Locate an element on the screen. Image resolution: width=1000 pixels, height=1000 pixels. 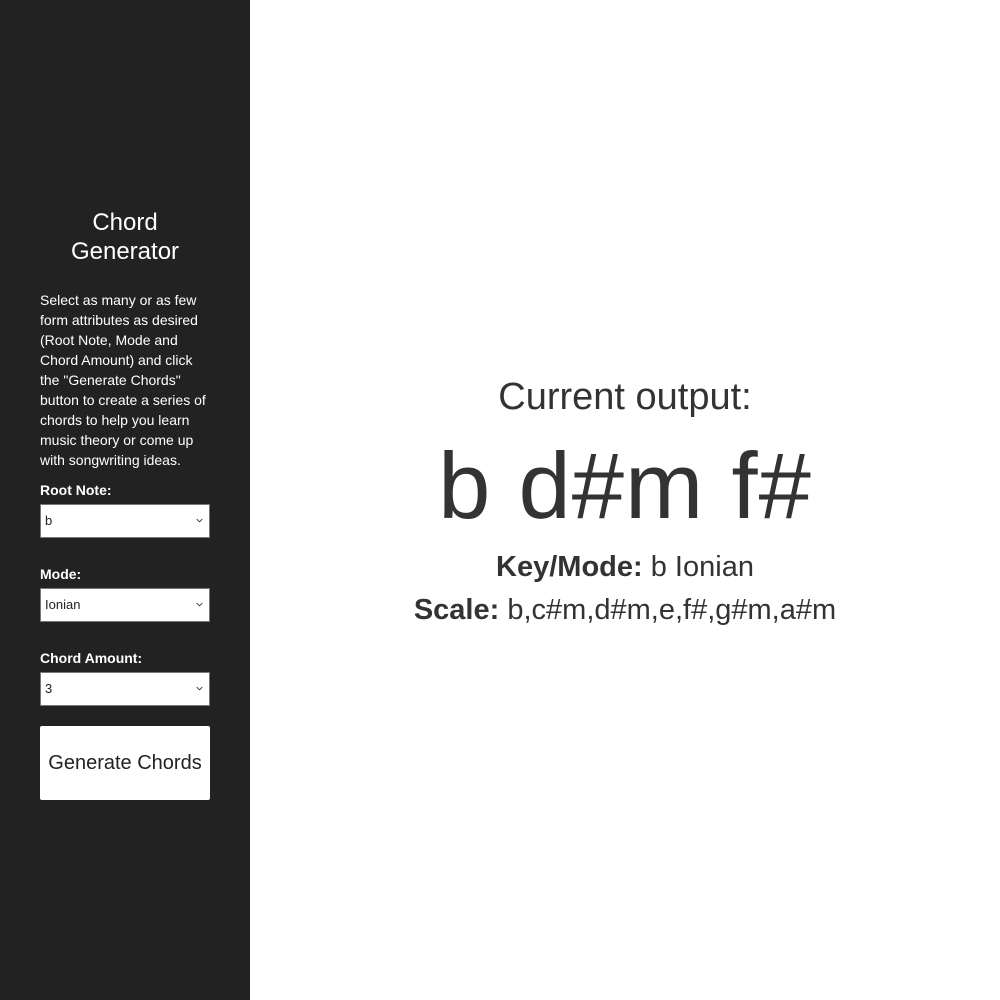
mode-select: Ionian is located at coordinates (125, 605).